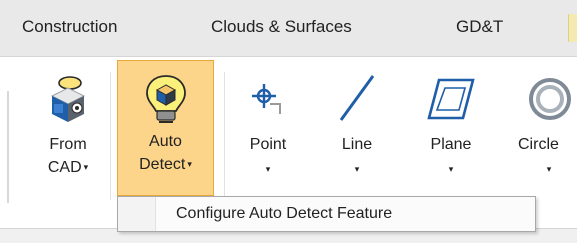  What do you see at coordinates (572, 28) in the screenshot?
I see `tab-overflow-indicator` at bounding box center [572, 28].